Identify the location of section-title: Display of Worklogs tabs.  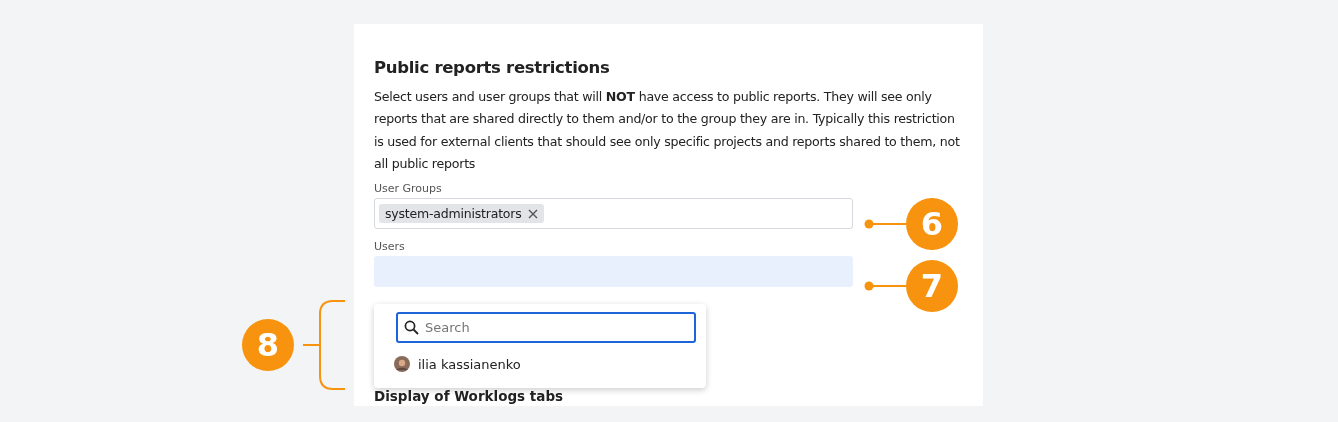
(469, 396).